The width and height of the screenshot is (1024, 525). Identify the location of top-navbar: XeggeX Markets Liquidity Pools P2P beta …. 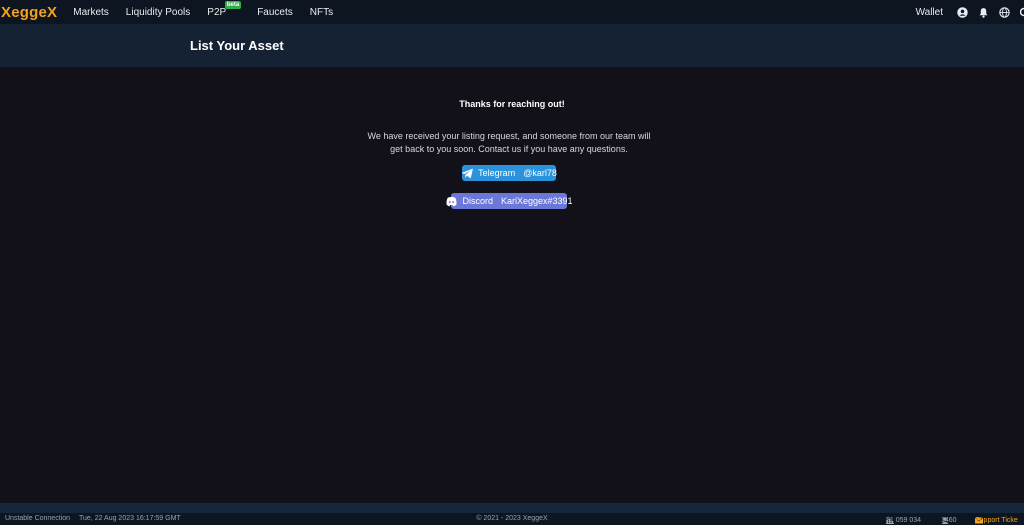
(512, 12).